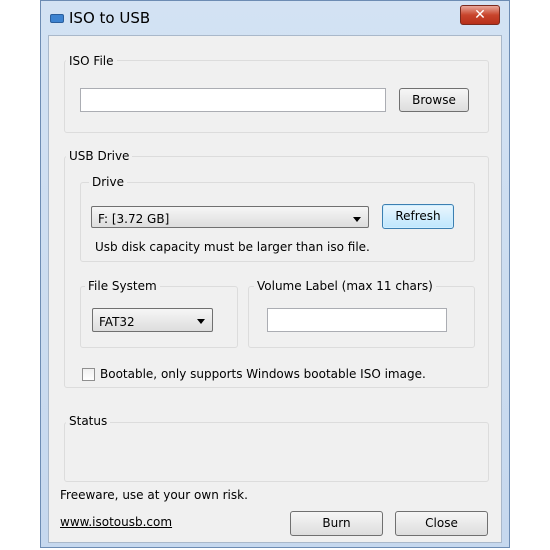 Image resolution: width=550 pixels, height=550 pixels. Describe the element at coordinates (336, 523) in the screenshot. I see `burn-button: Burn` at that location.